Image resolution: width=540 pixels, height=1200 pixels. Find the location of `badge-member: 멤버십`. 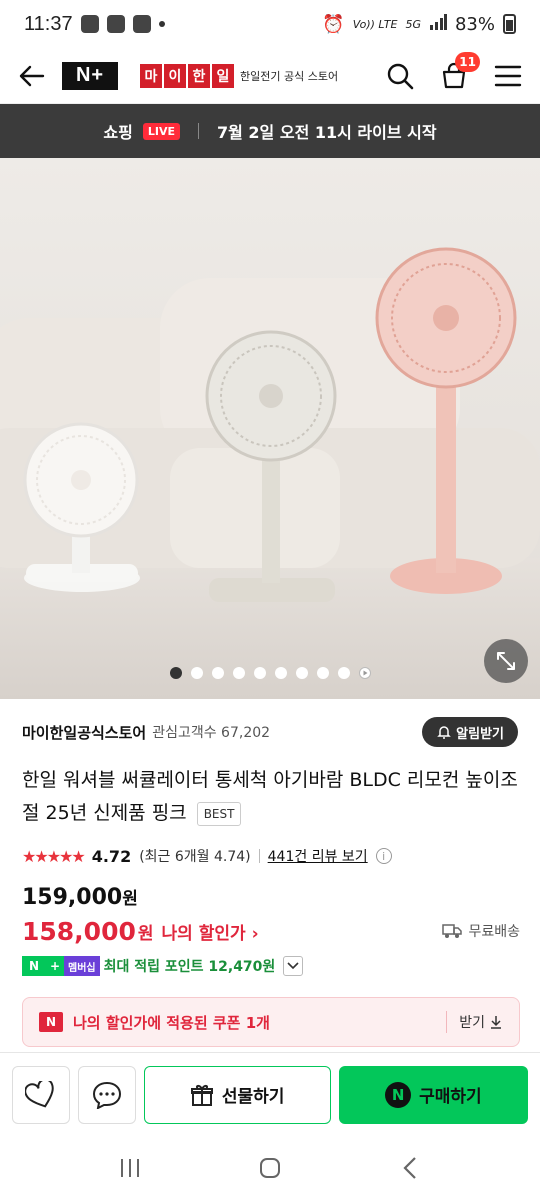

badge-member: 멤버십 is located at coordinates (82, 966).